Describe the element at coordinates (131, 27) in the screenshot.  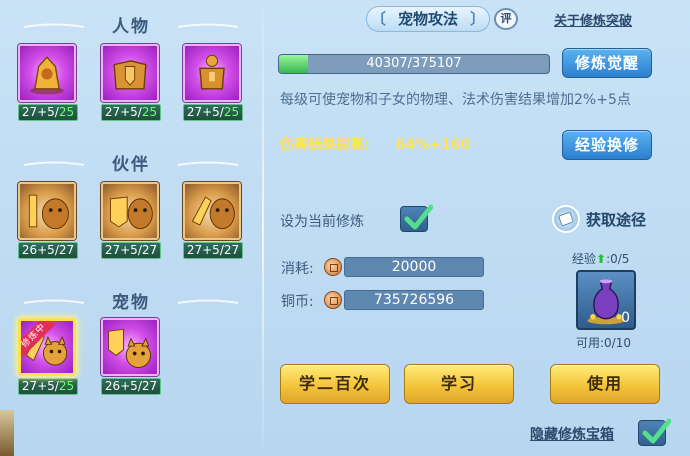
I see `section-title-text: 人物` at that location.